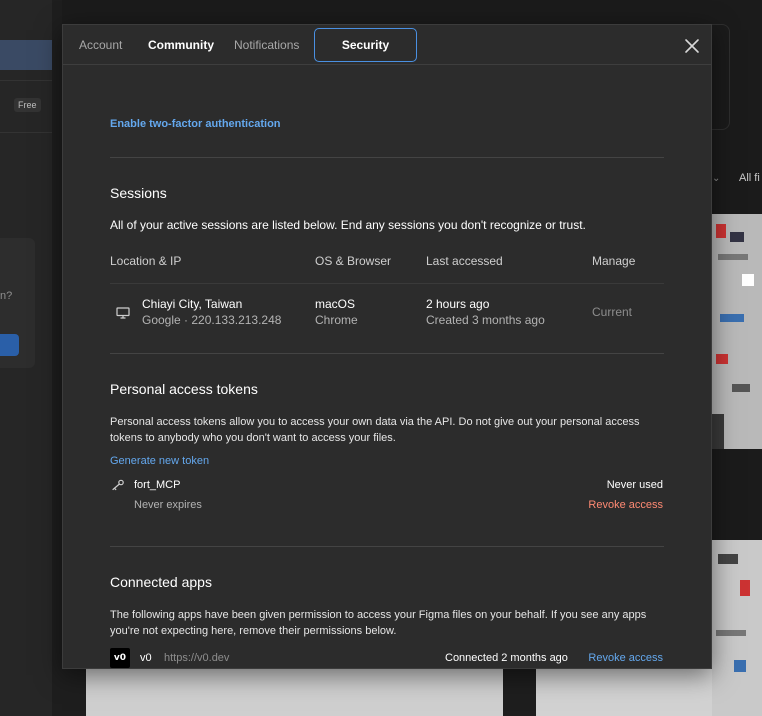  What do you see at coordinates (458, 304) in the screenshot?
I see `session-last-accessed: 2 hours ago` at bounding box center [458, 304].